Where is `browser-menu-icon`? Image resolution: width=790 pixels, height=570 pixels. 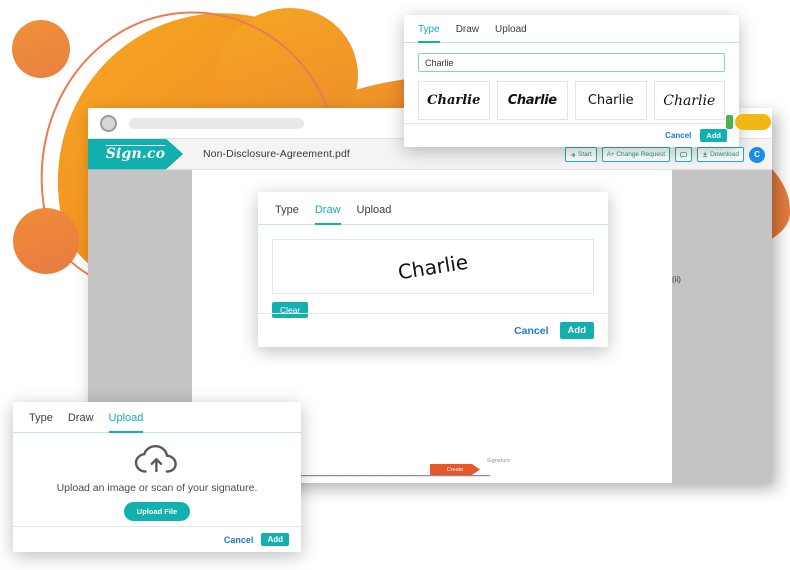 browser-menu-icon is located at coordinates (108, 123).